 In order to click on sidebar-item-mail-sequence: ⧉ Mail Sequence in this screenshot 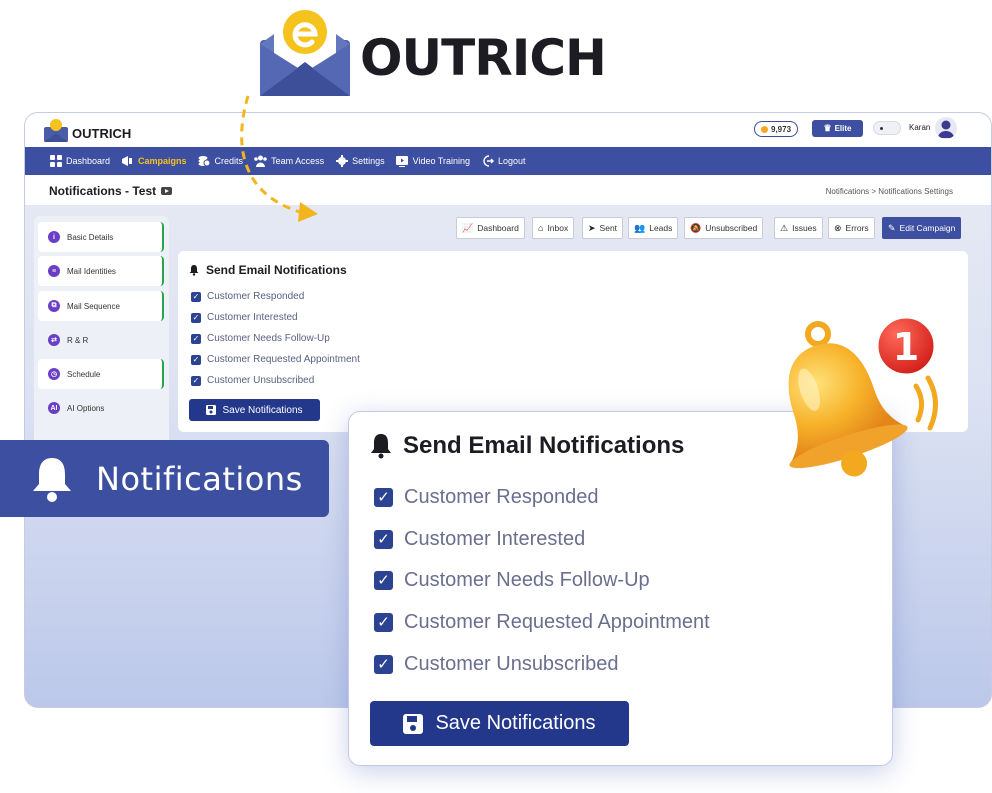, I will do `click(101, 306)`.